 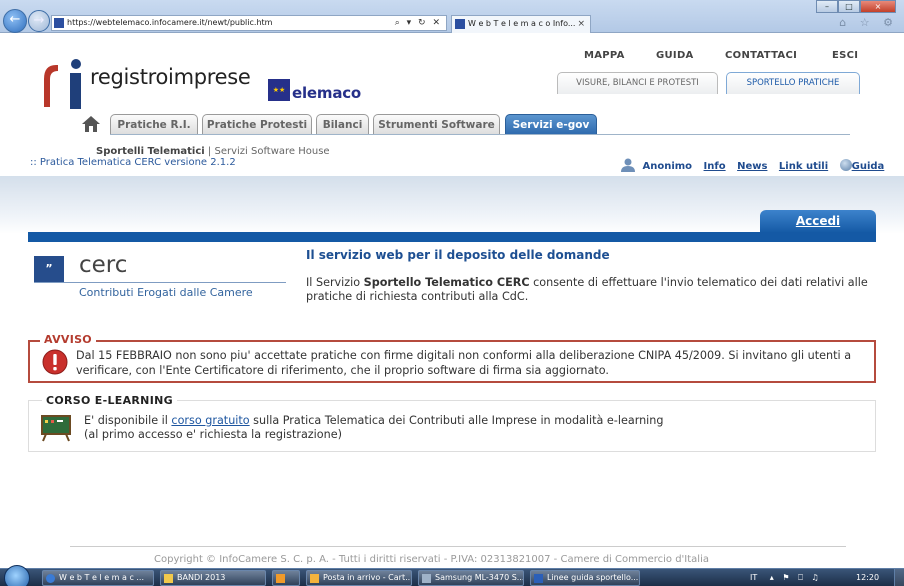 What do you see at coordinates (581, 24) in the screenshot?
I see `tab-close-icon: ×` at bounding box center [581, 24].